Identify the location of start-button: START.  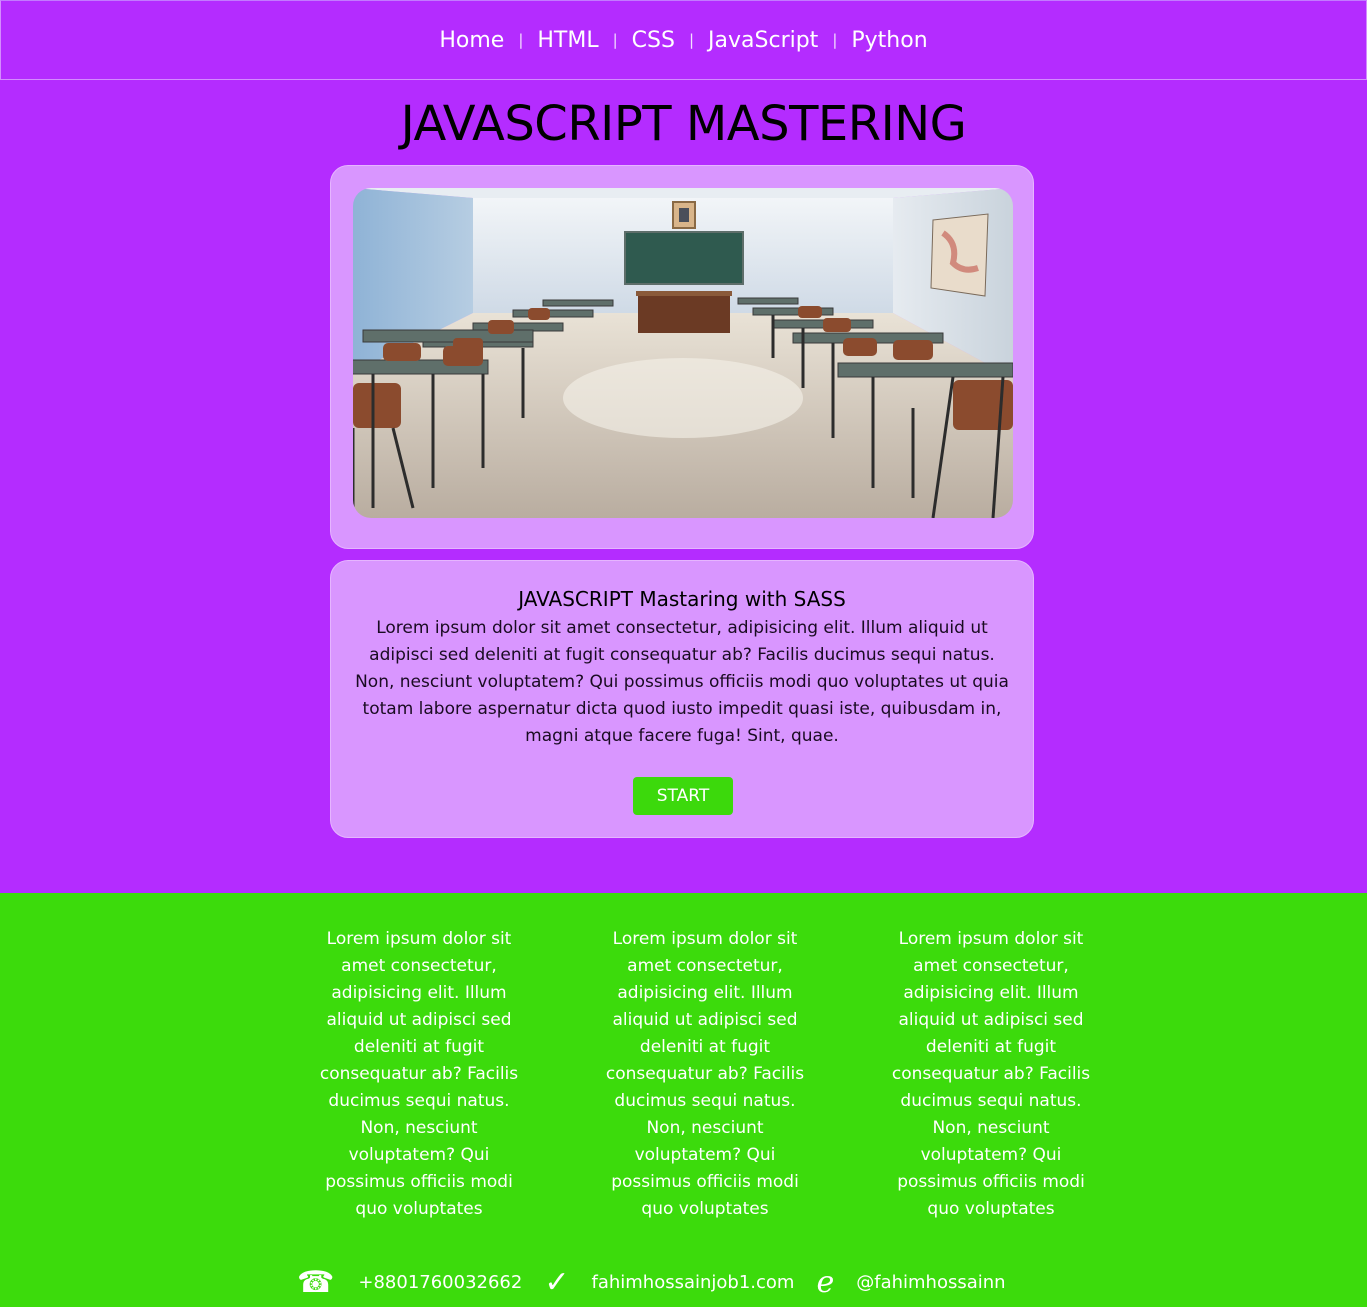
(683, 796).